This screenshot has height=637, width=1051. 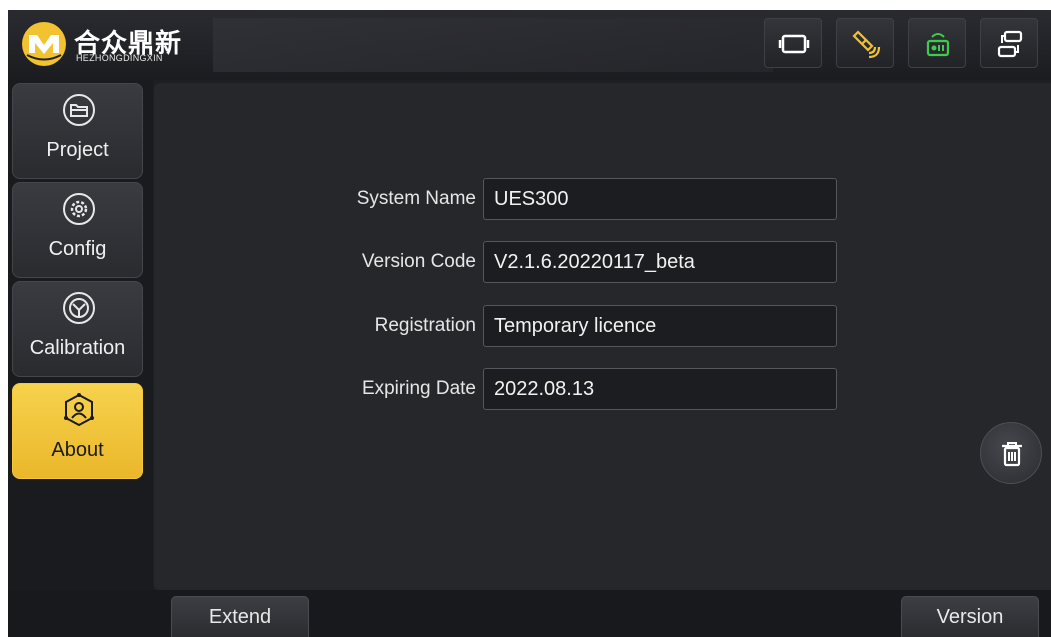 I want to click on connection-switch-button, so click(x=1009, y=43).